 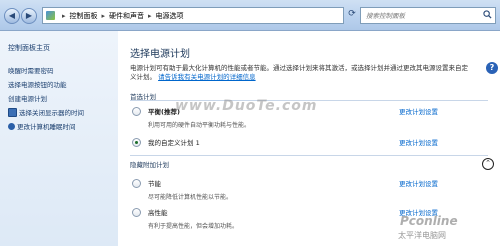 I want to click on plan-subtitle: 有利于提高性能，但会增加功耗。, so click(x=193, y=226).